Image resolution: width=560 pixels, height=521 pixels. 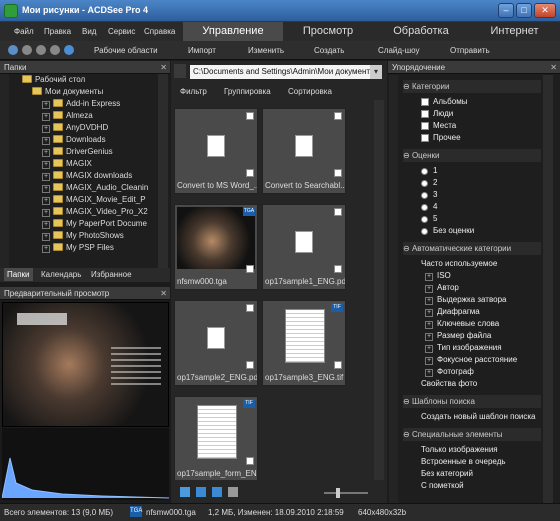 I want to click on sort-dropdown: Сортировка, so click(x=310, y=91).